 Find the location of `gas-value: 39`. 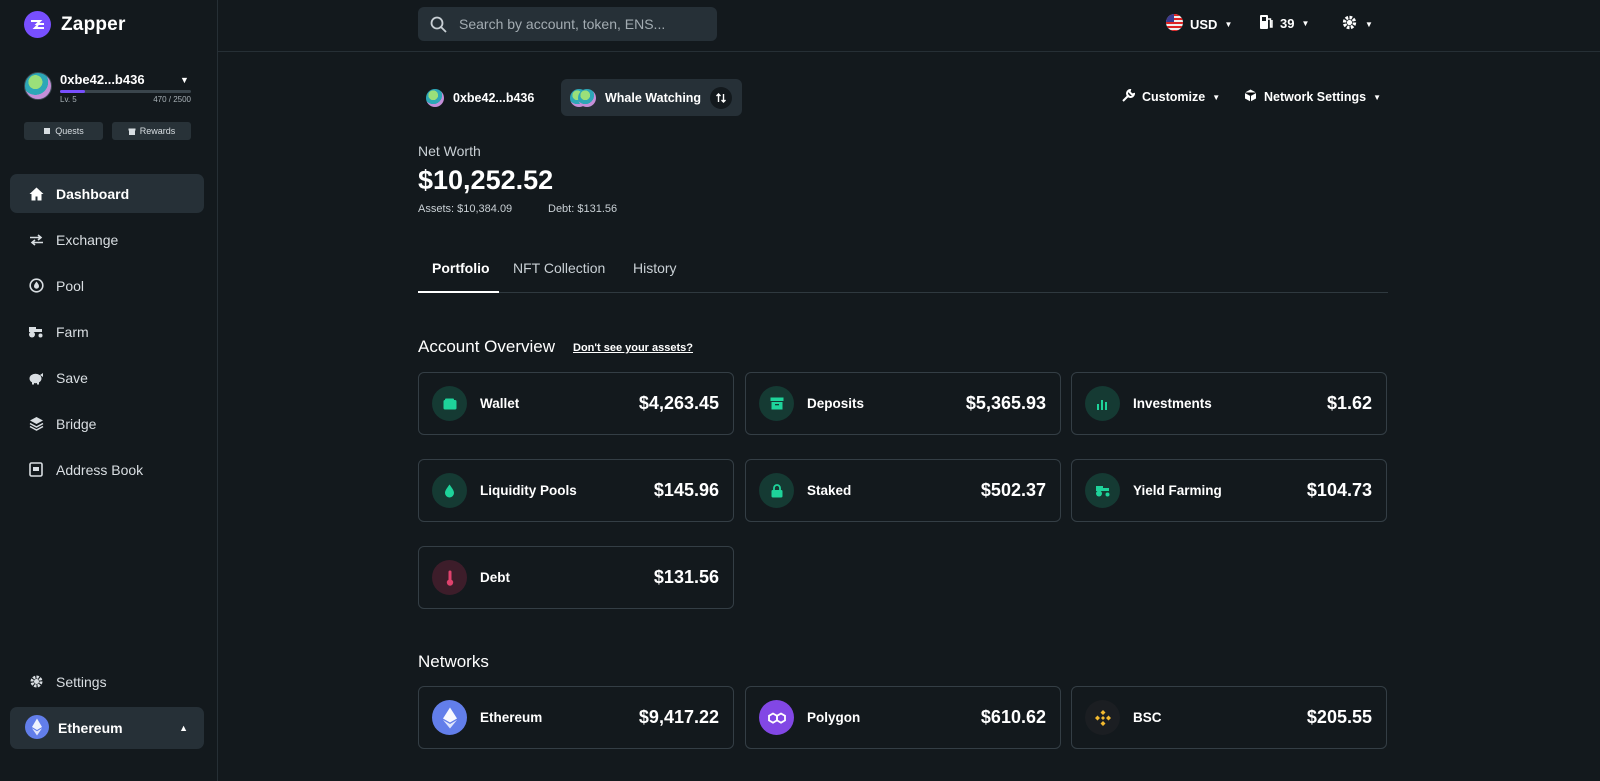

gas-value: 39 is located at coordinates (1287, 23).